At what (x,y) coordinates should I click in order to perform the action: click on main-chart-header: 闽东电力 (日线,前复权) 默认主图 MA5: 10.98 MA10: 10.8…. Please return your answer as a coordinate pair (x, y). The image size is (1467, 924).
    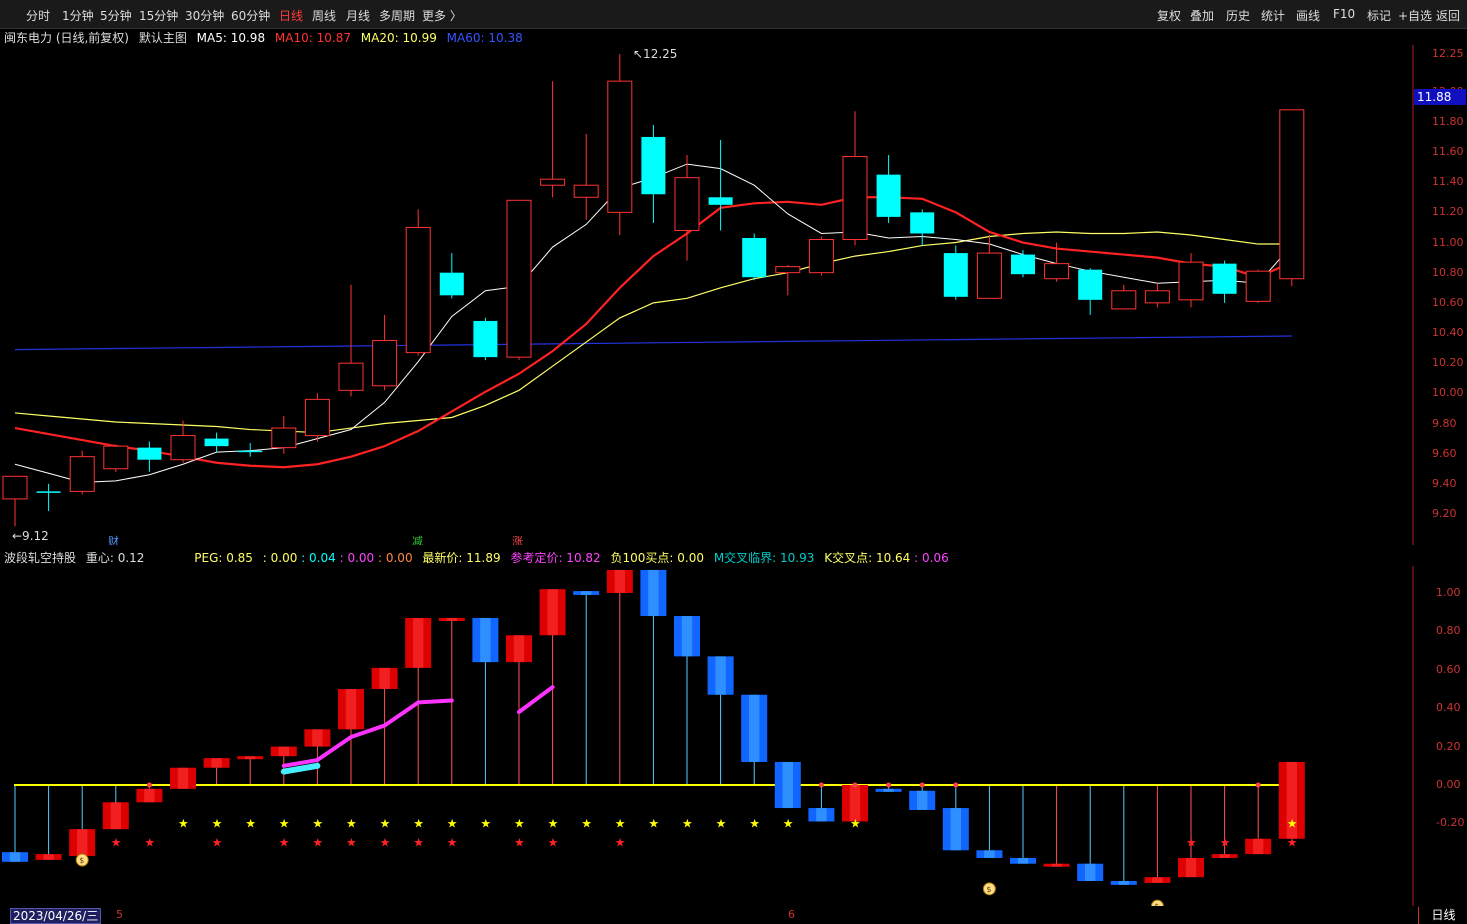
    Looking at the image, I should click on (266, 37).